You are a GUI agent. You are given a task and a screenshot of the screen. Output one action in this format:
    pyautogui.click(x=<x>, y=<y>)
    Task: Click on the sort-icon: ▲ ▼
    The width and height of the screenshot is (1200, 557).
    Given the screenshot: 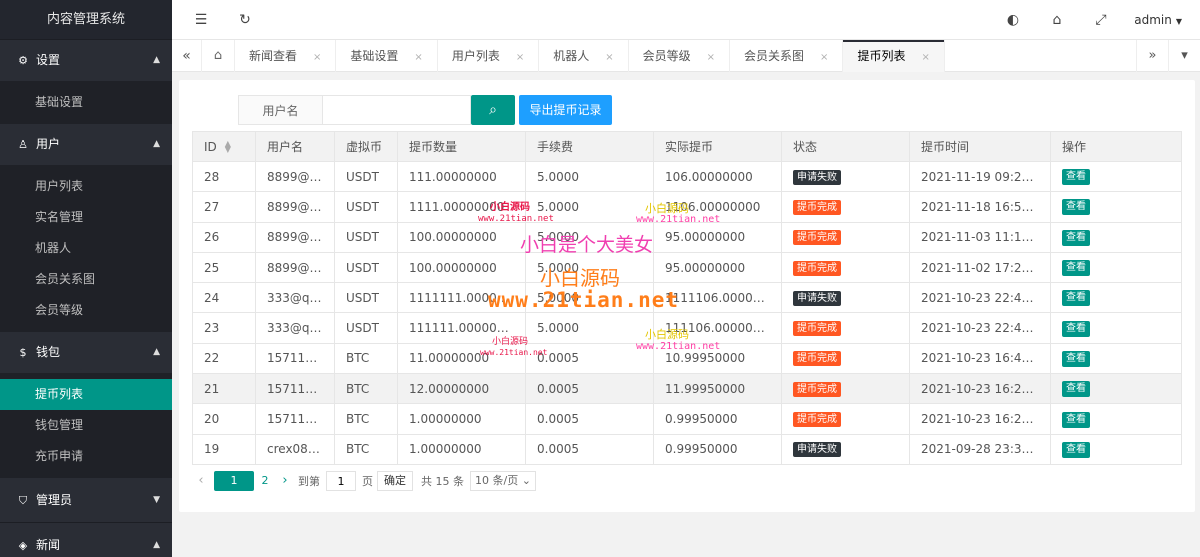 What is the action you would take?
    pyautogui.click(x=228, y=147)
    